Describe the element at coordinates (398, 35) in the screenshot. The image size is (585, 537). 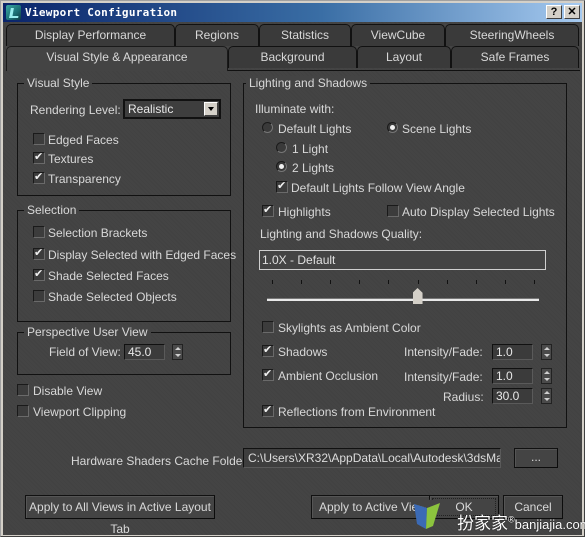
I see `tab-viewcube: ViewCube` at that location.